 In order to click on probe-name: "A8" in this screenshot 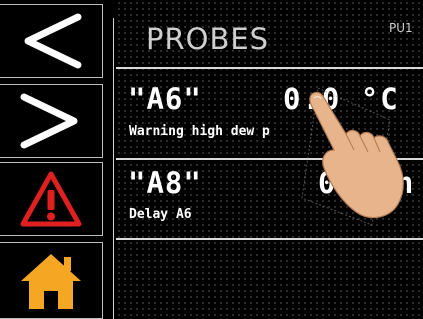, I will do `click(165, 183)`.